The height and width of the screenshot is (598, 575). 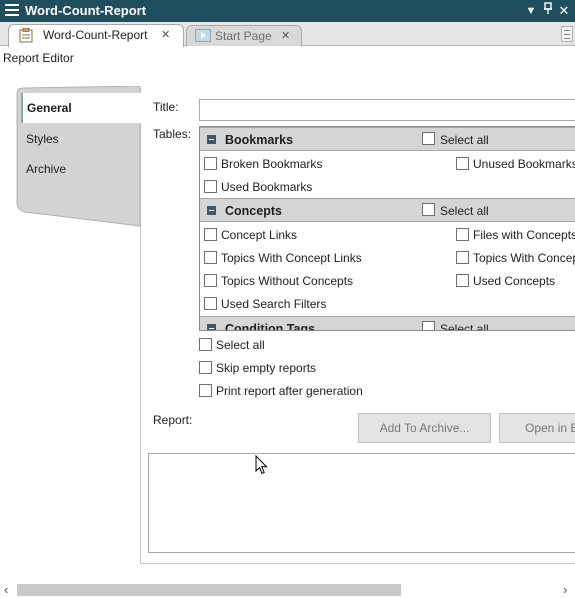 I want to click on scroll-right-icon: ›, so click(x=565, y=590).